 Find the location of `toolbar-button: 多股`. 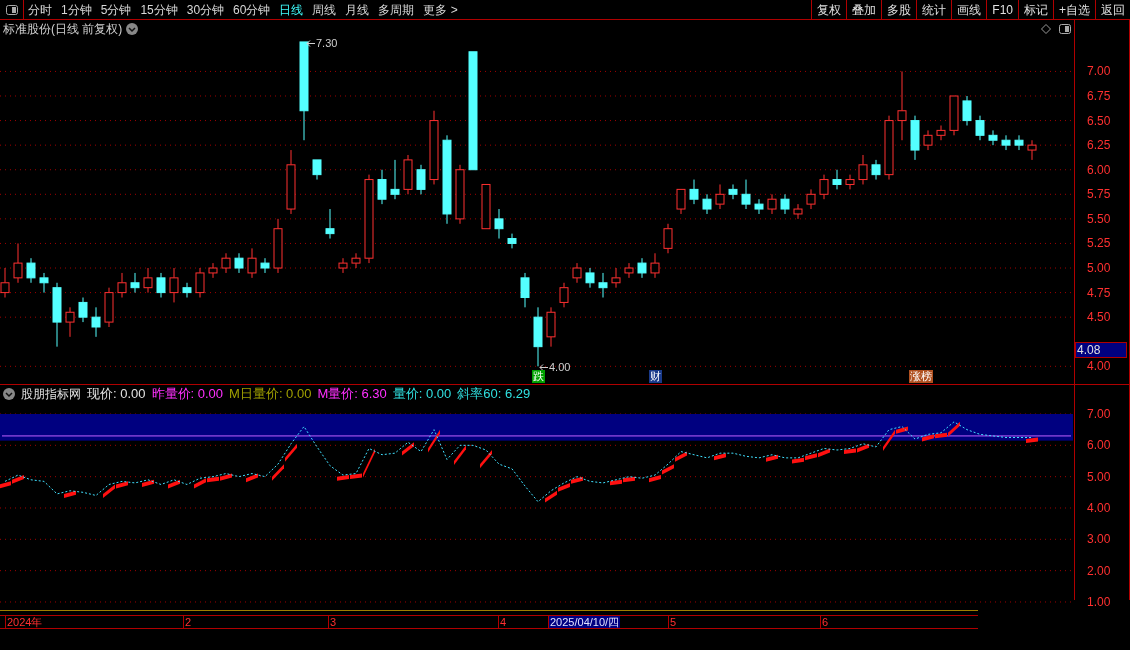

toolbar-button: 多股 is located at coordinates (899, 9).